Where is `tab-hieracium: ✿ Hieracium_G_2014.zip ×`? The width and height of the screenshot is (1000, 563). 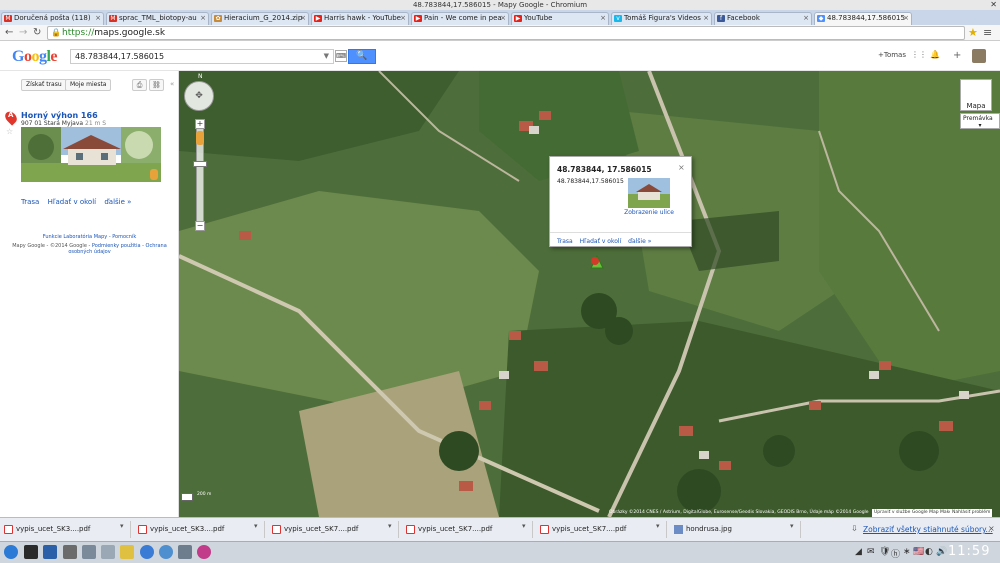 tab-hieracium: ✿ Hieracium_G_2014.zip × is located at coordinates (260, 18).